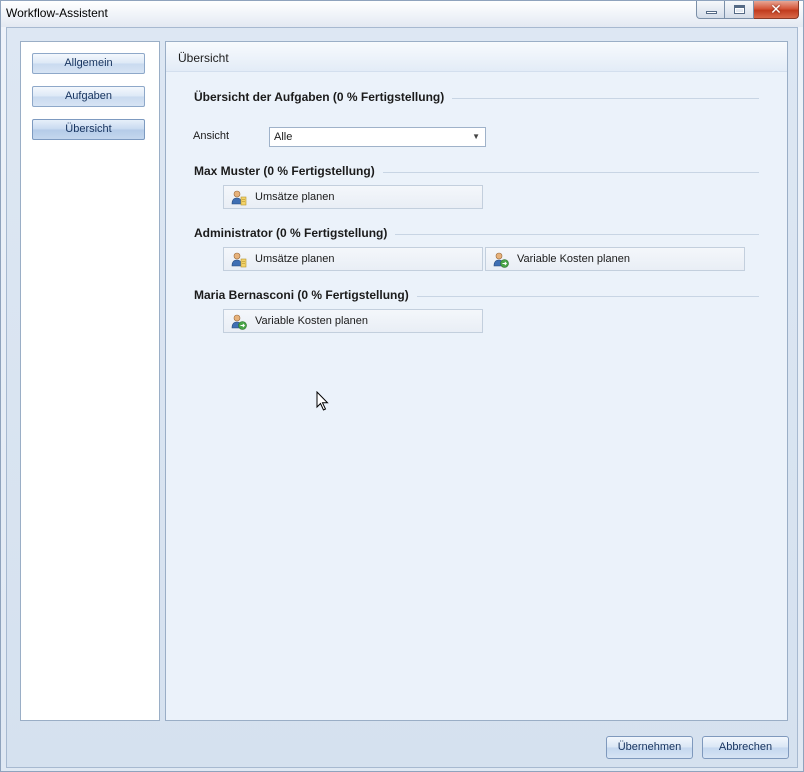 This screenshot has width=804, height=772. I want to click on group-title: Max Muster (0 % Fertigstellung), so click(288, 171).